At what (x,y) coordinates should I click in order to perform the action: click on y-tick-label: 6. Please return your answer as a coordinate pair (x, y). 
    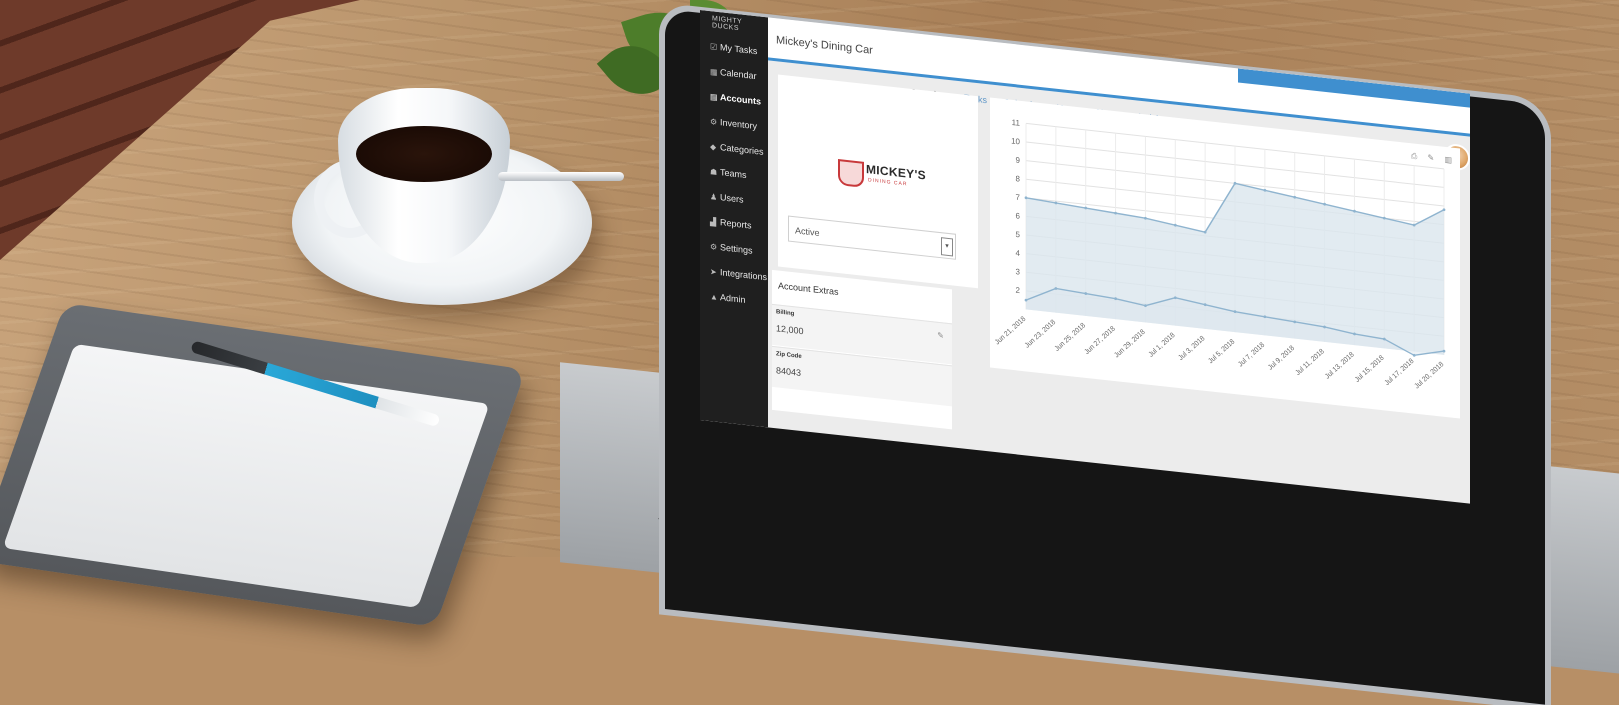
    Looking at the image, I should click on (1018, 216).